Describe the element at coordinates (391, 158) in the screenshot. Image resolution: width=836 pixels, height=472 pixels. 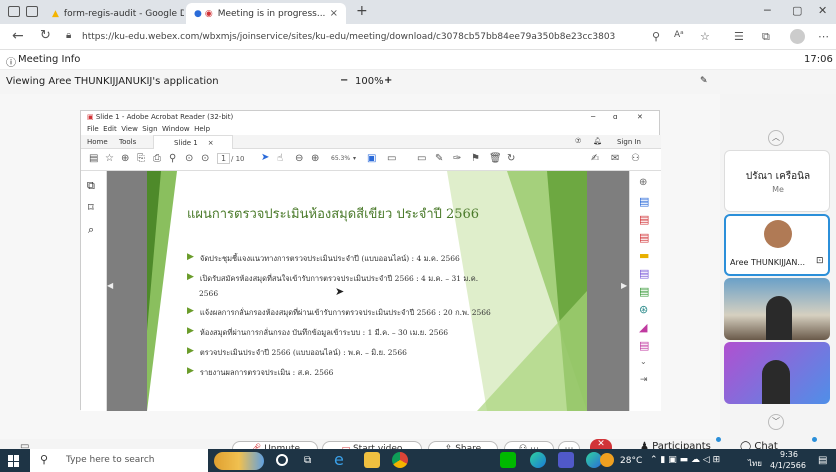
I see `scroll-mode-icon: ▭` at that location.